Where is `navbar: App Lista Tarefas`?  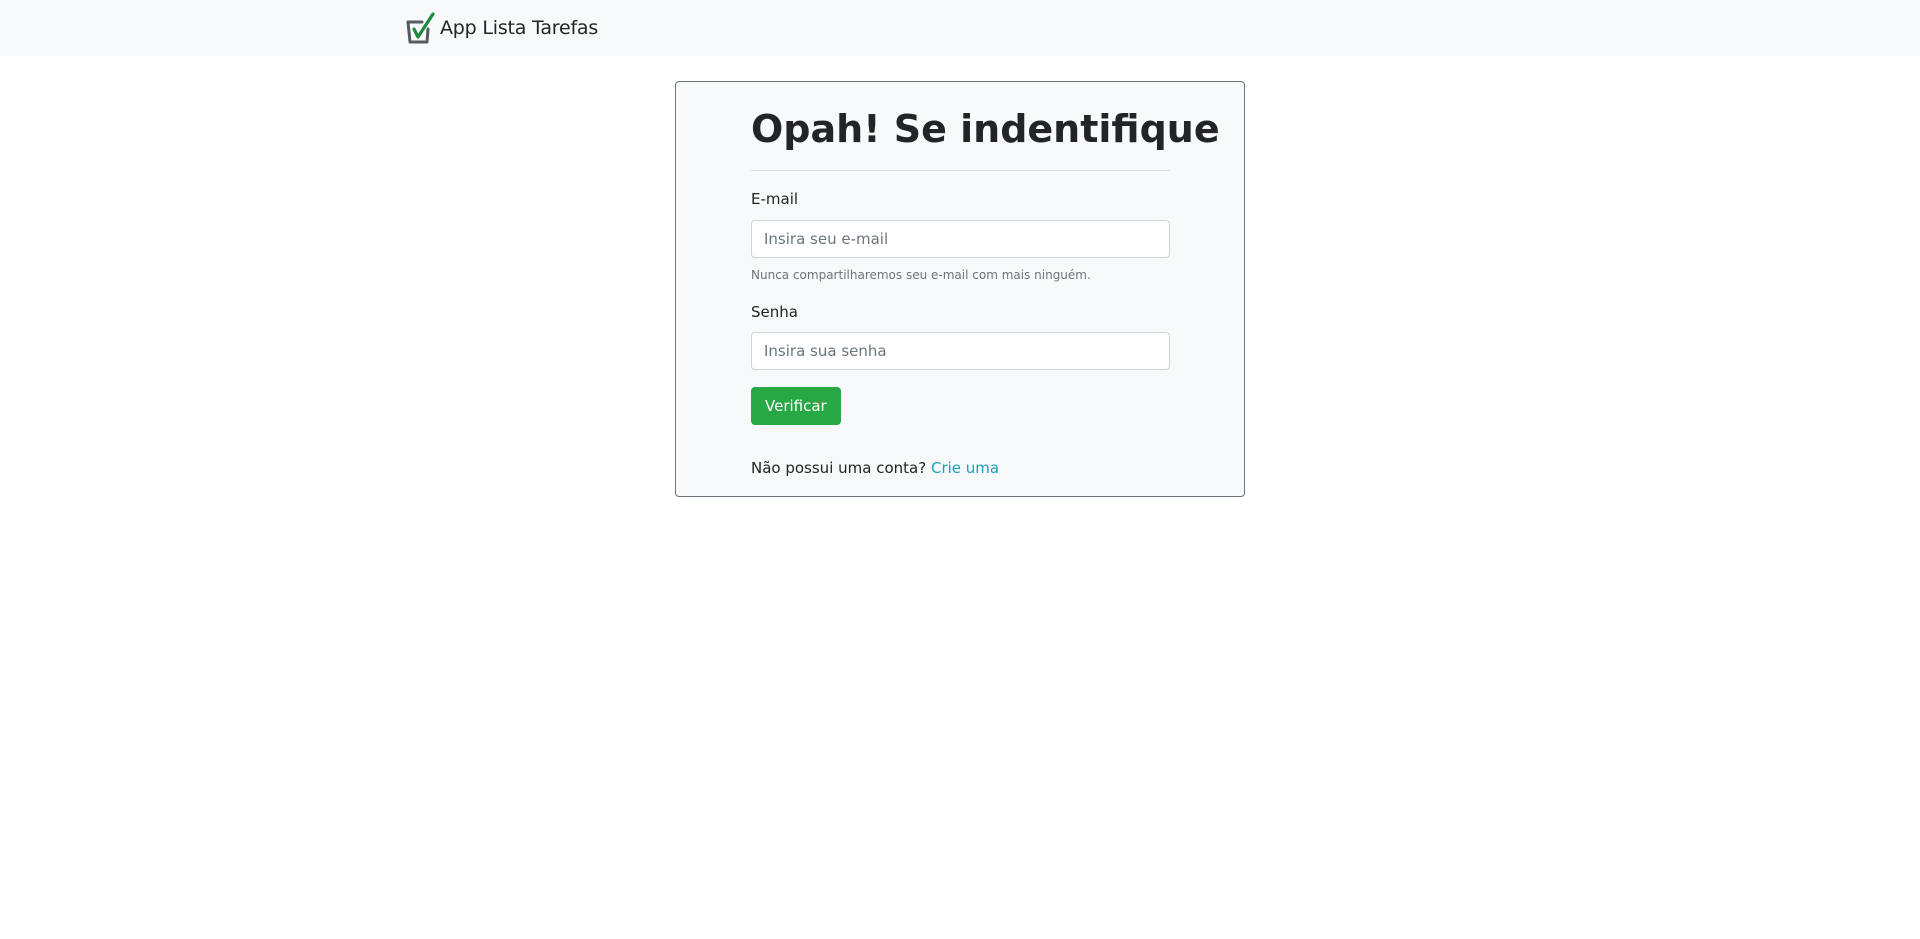
navbar: App Lista Tarefas is located at coordinates (960, 28).